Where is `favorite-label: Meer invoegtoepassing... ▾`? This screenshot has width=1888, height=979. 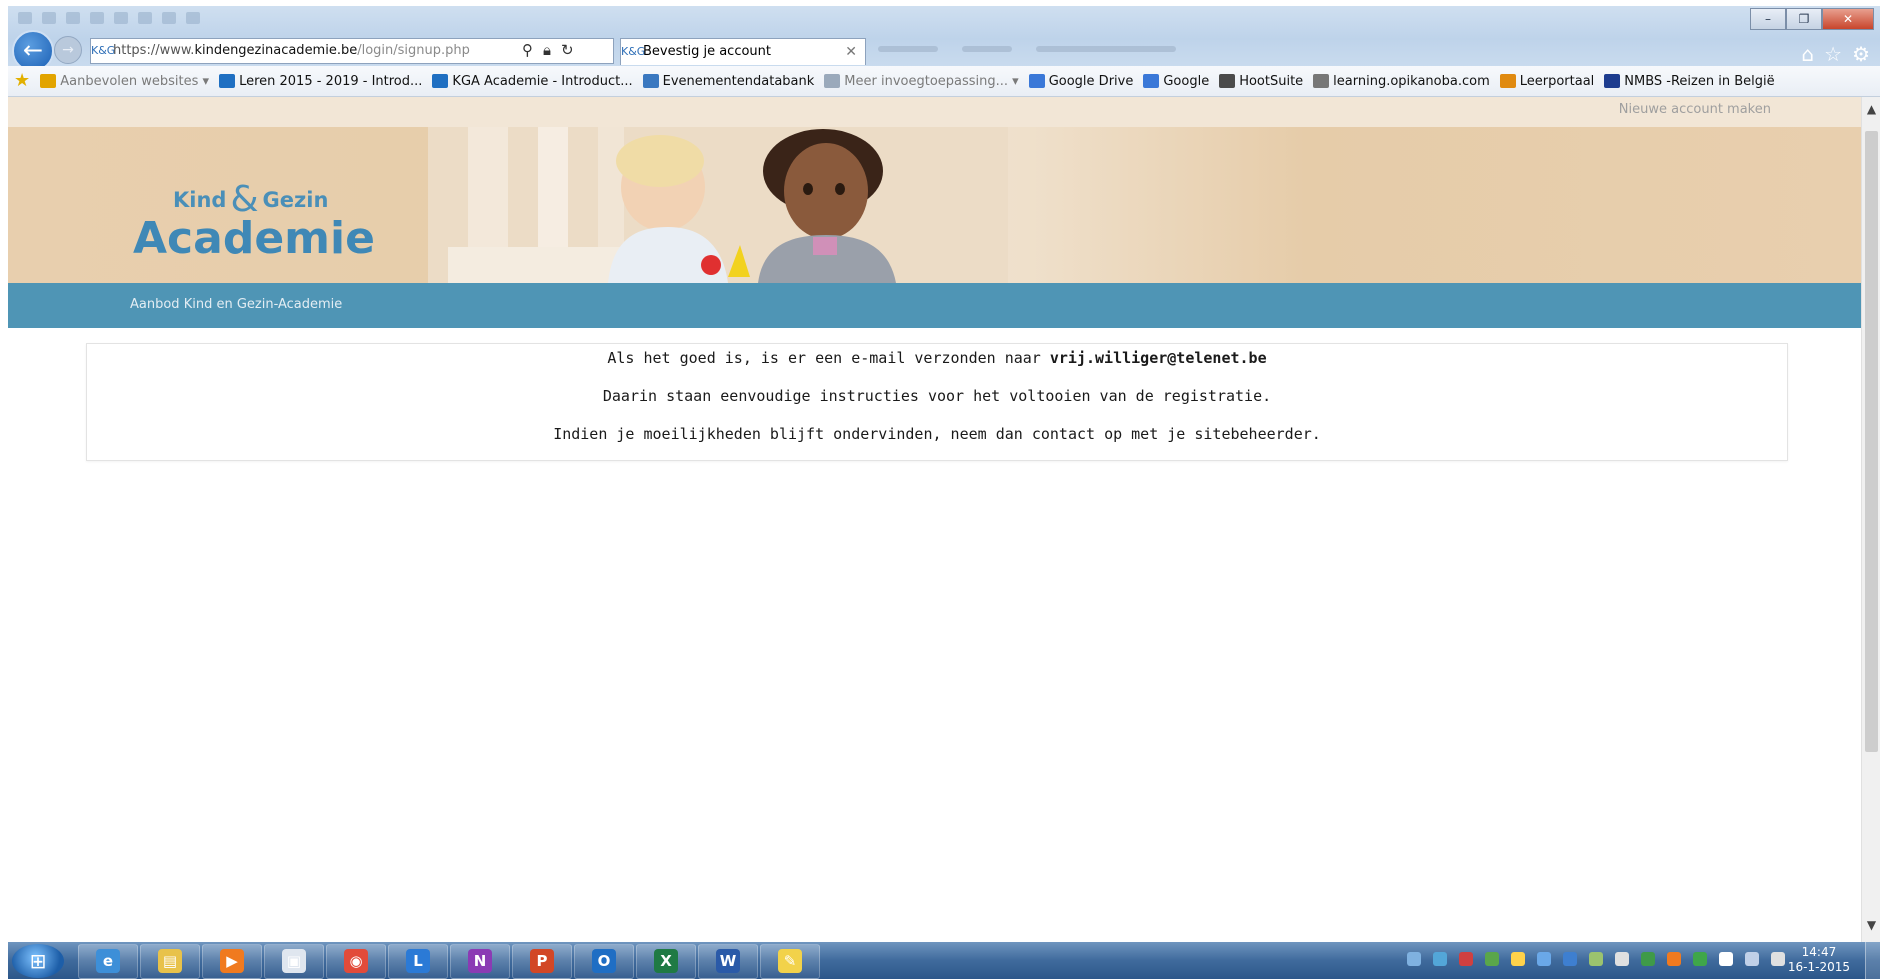
favorite-label: Meer invoegtoepassing... ▾ is located at coordinates (931, 81).